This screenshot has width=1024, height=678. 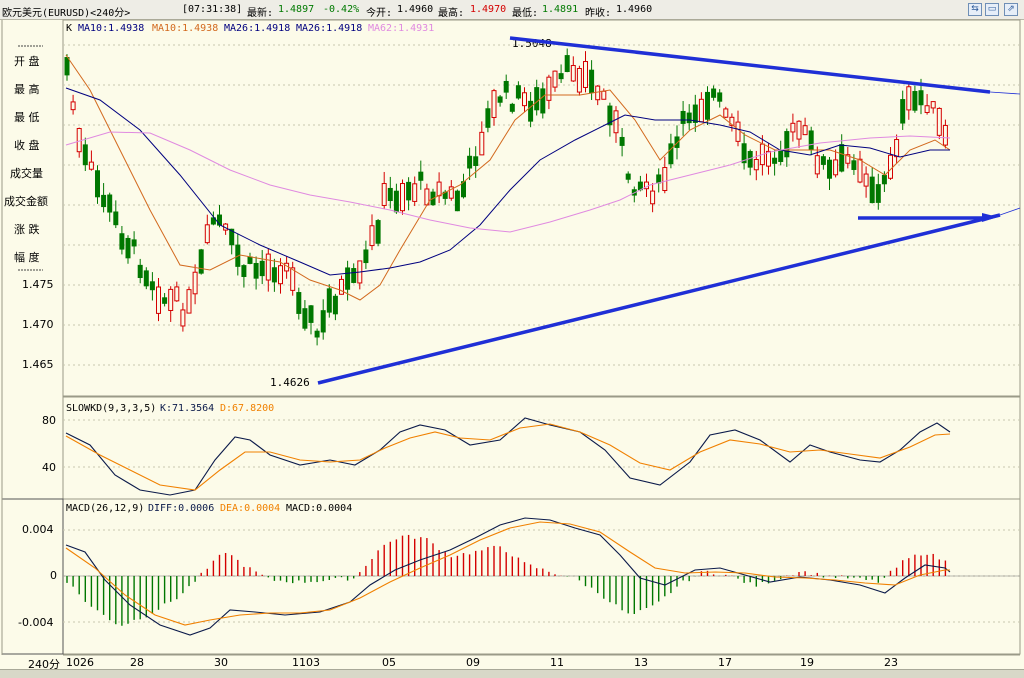 What do you see at coordinates (137, 662) in the screenshot?
I see `x-tick: 28` at bounding box center [137, 662].